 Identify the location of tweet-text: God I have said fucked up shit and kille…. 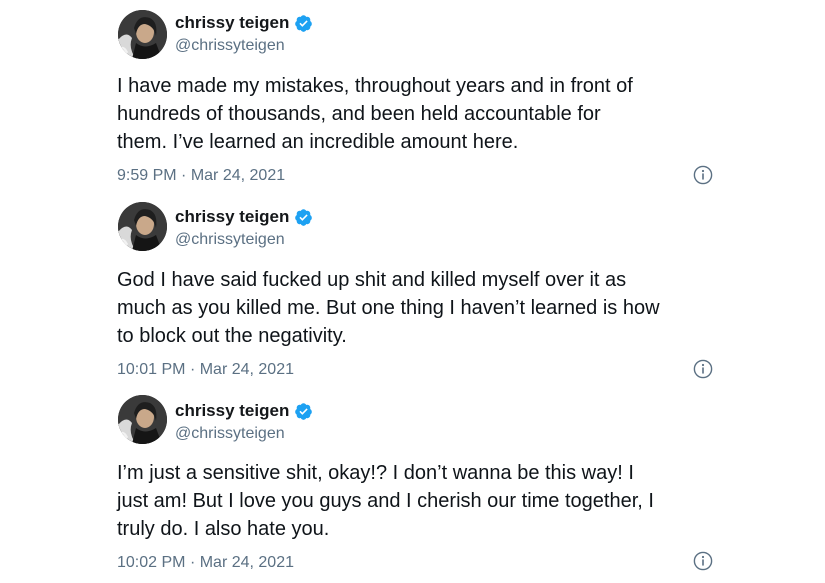
(388, 308).